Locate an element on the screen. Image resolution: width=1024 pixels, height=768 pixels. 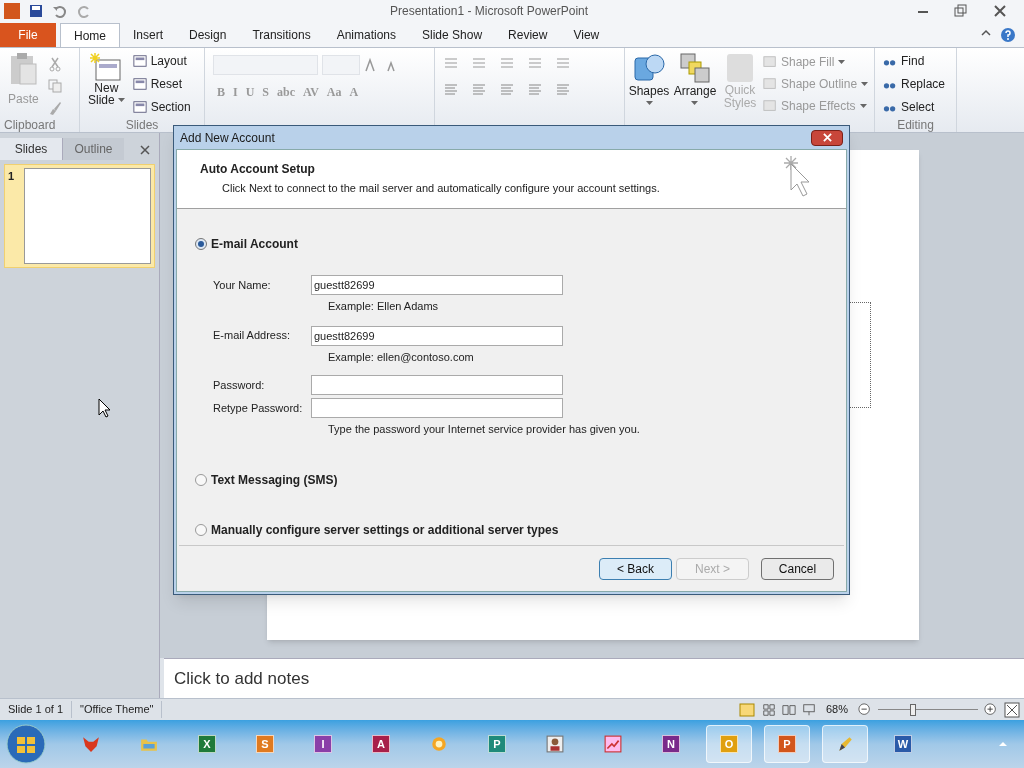
book-icon is located at coordinates (788, 709).